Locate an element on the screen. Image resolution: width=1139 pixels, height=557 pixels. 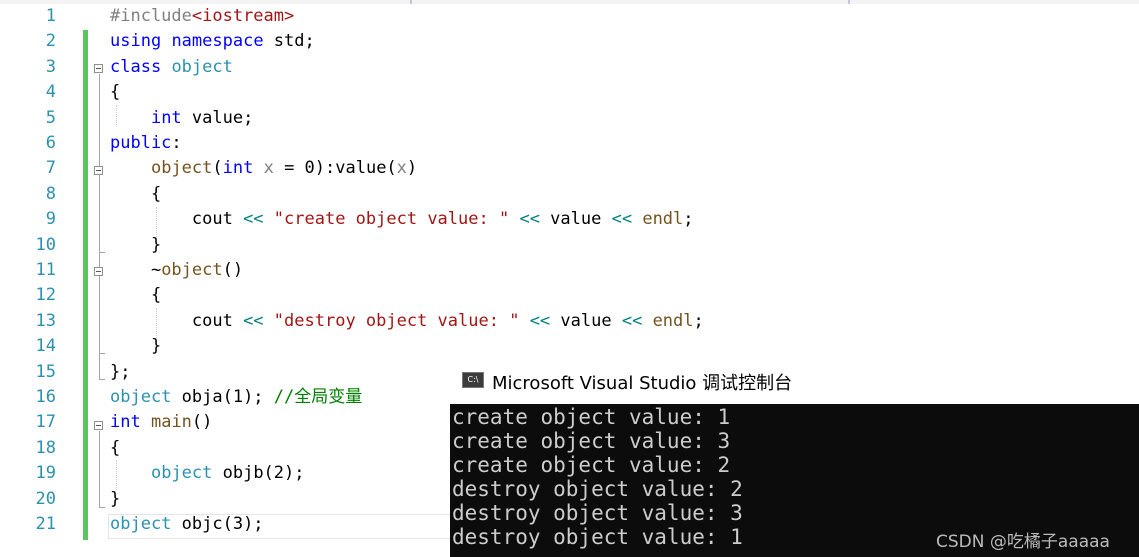
code-token: value is located at coordinates (586, 320).